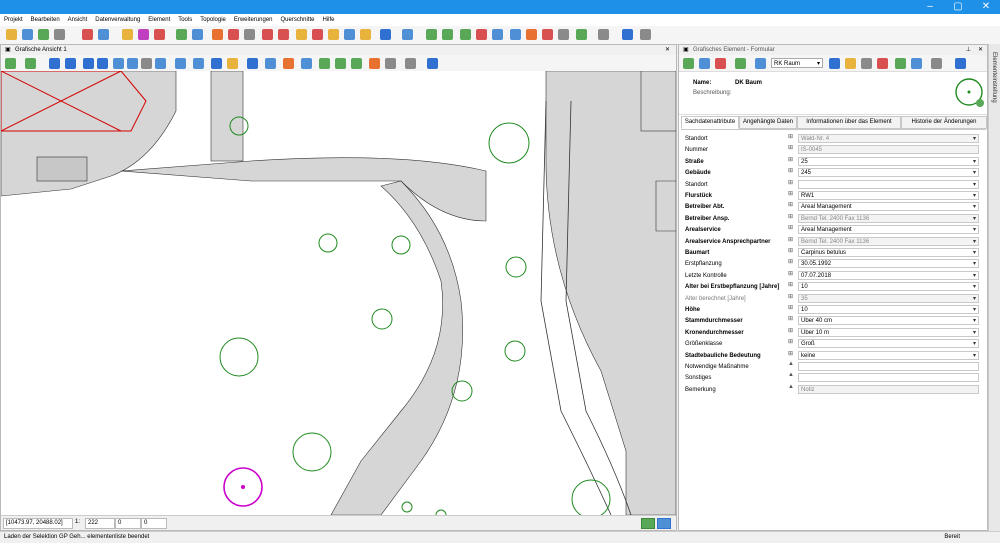 The width and height of the screenshot is (1000, 543). I want to click on report-icon, so click(143, 34).